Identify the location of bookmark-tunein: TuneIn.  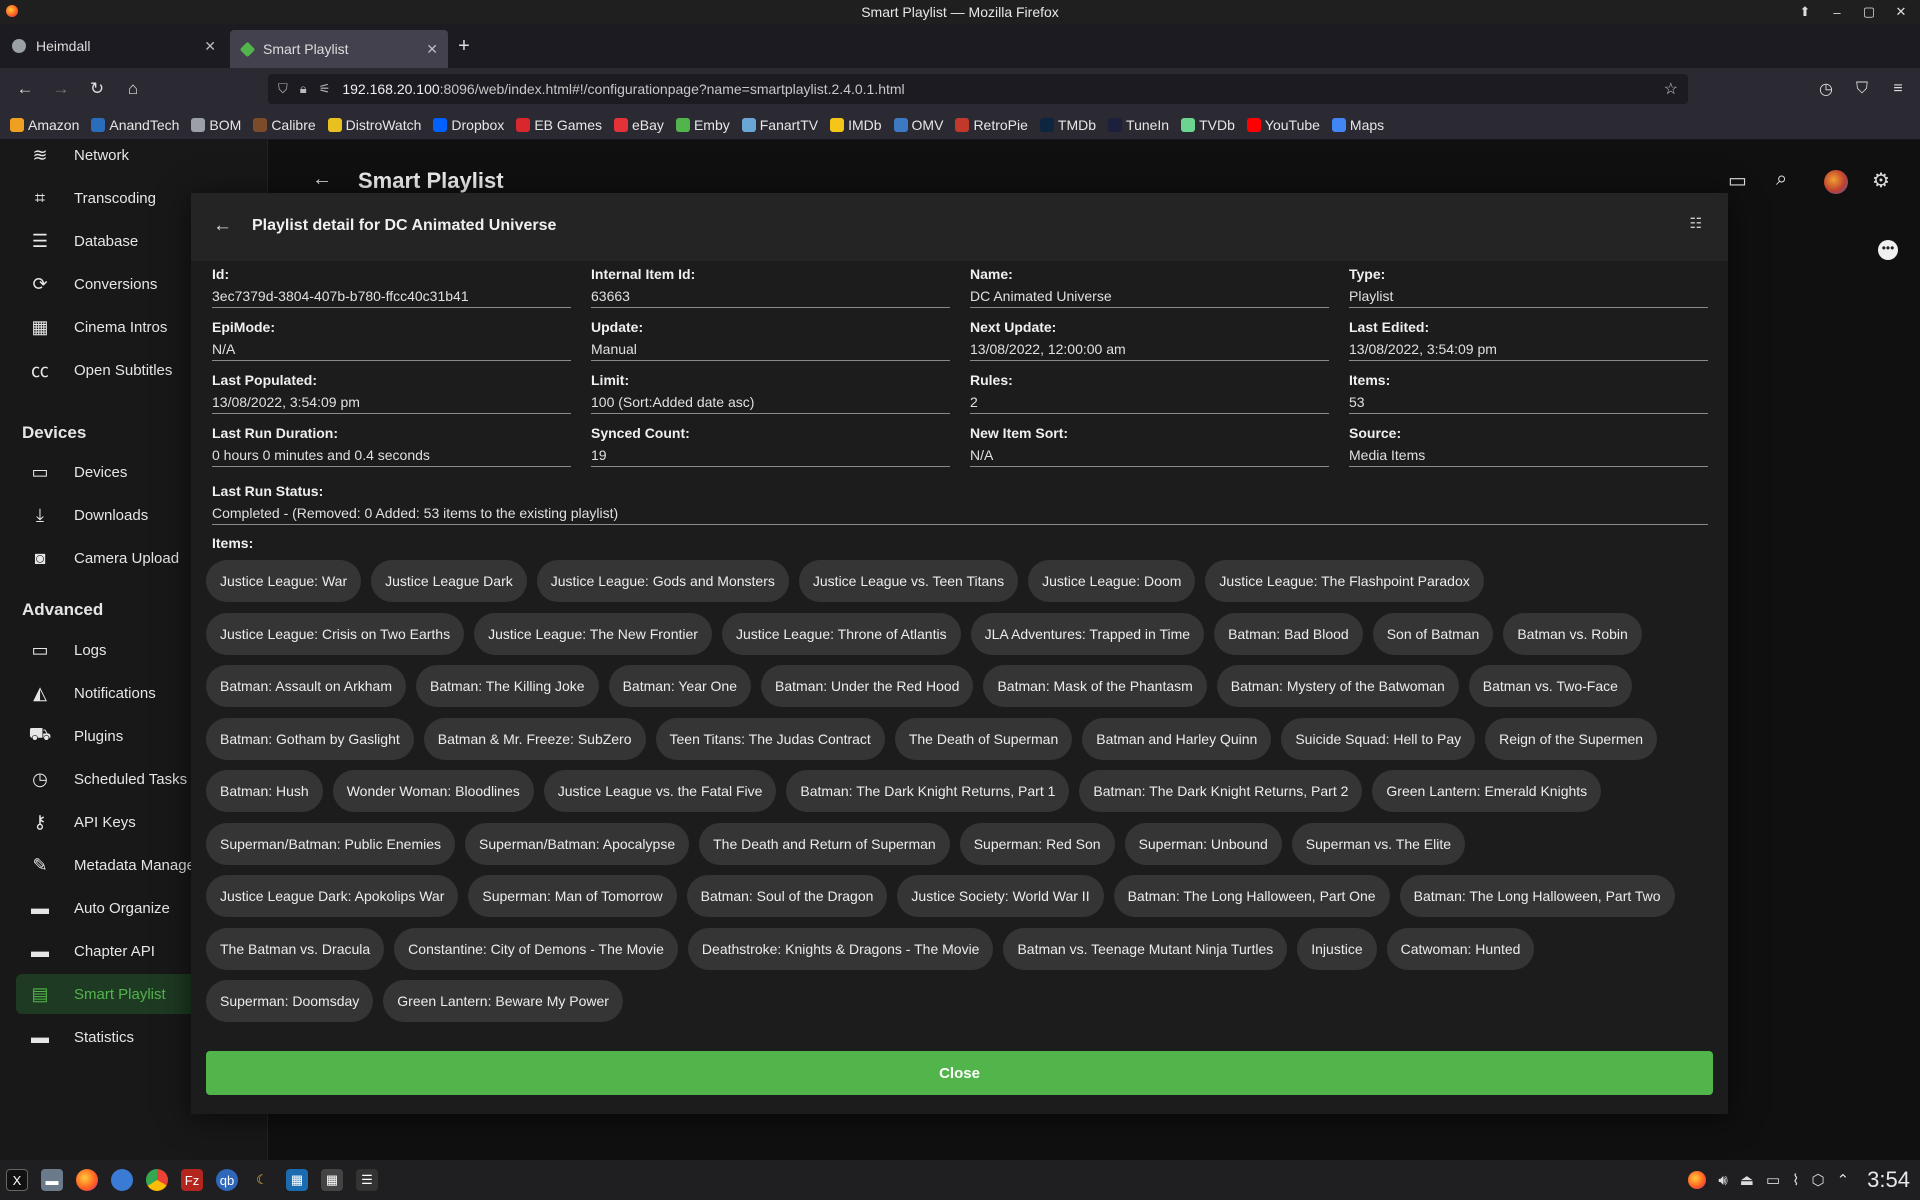
(1138, 125).